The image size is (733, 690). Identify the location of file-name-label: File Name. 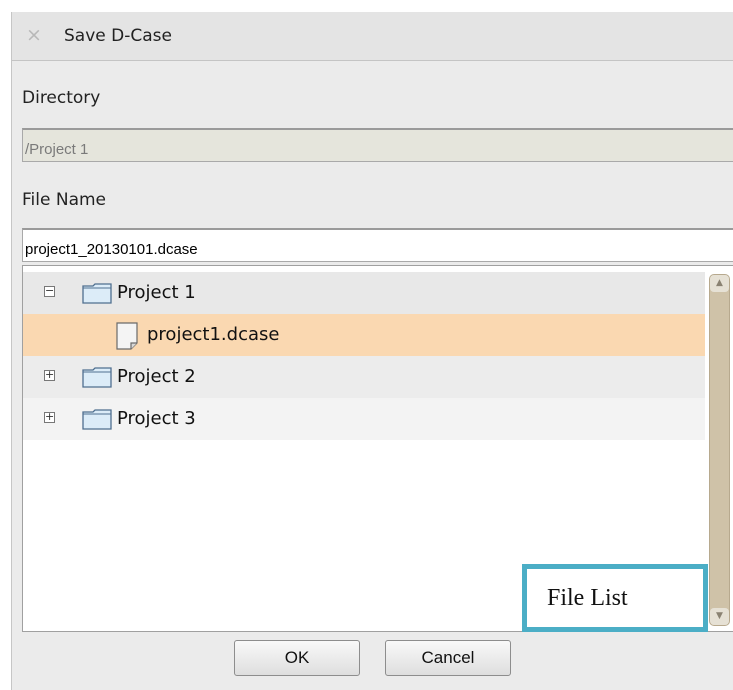
(64, 200).